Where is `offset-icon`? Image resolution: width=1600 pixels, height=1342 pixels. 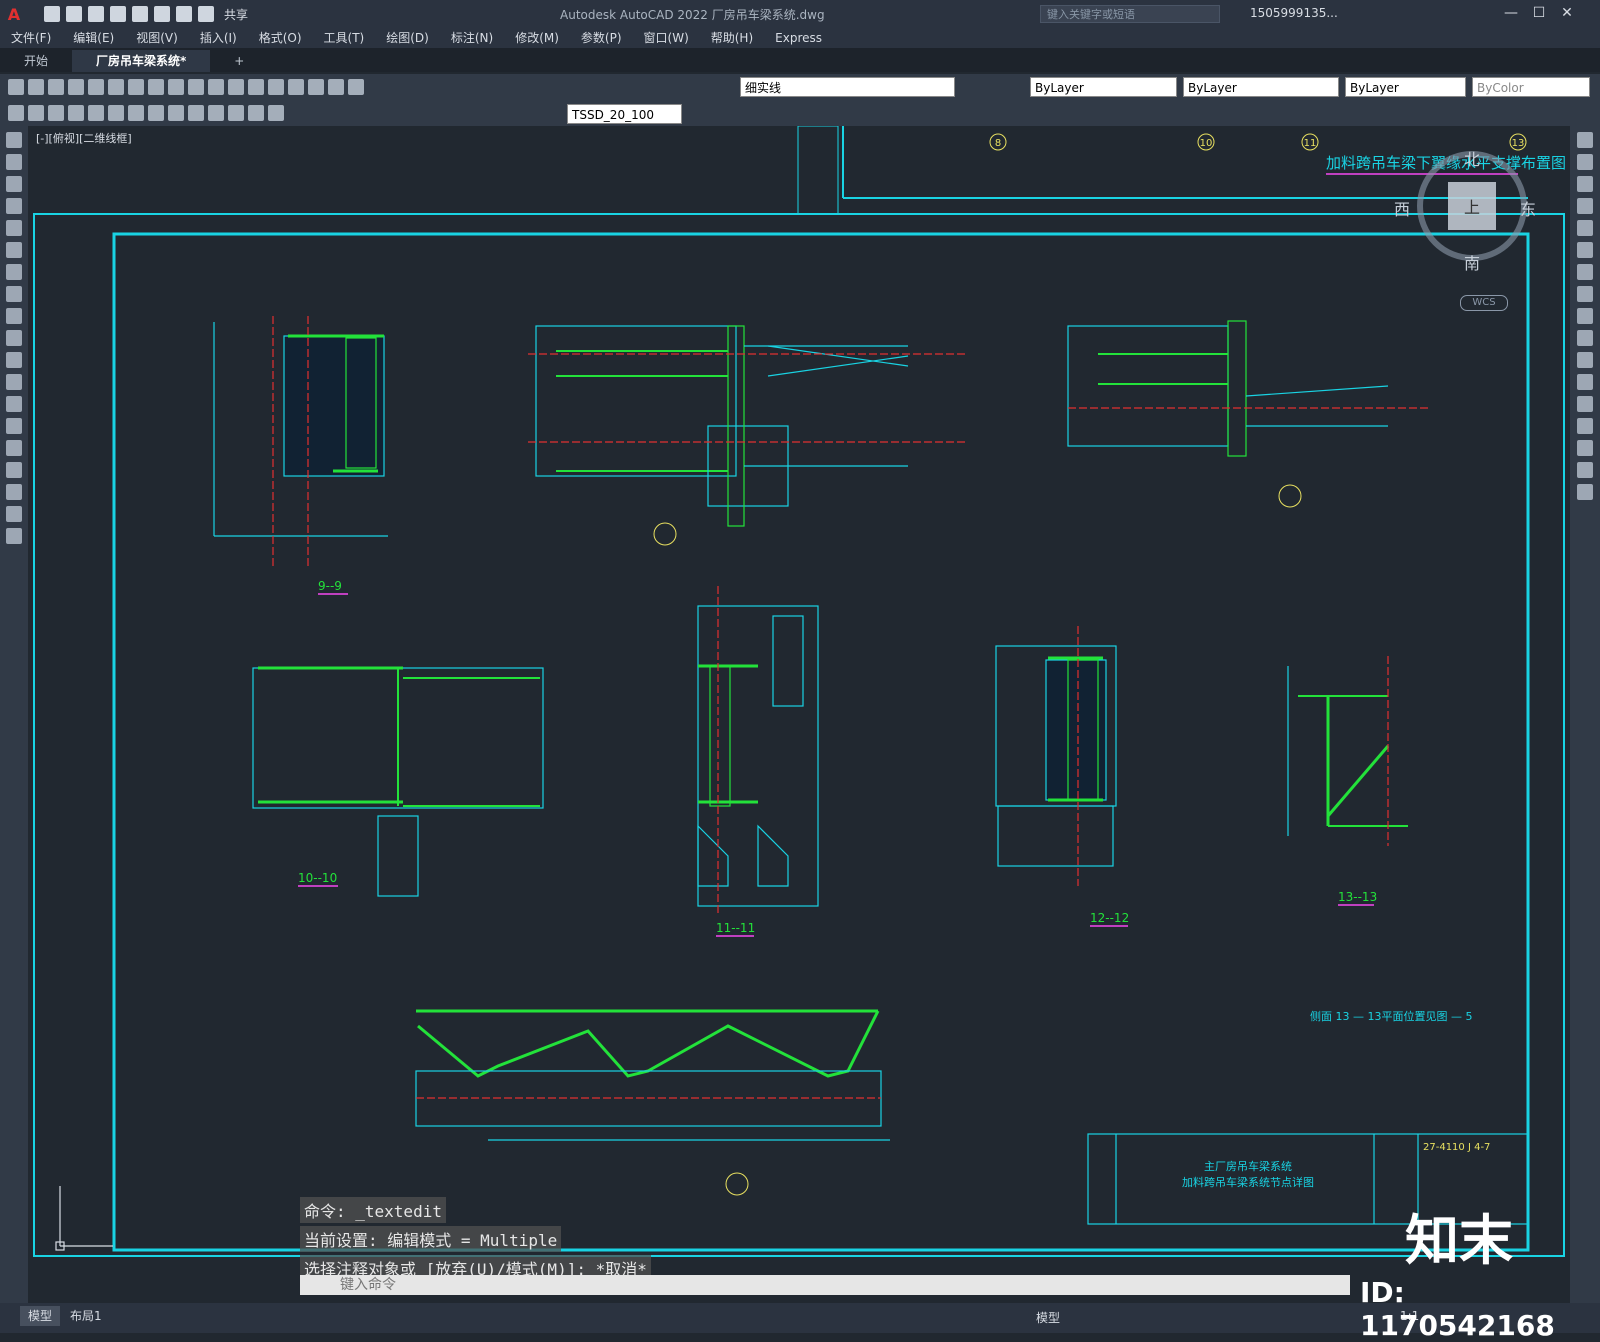
offset-icon is located at coordinates (1585, 206).